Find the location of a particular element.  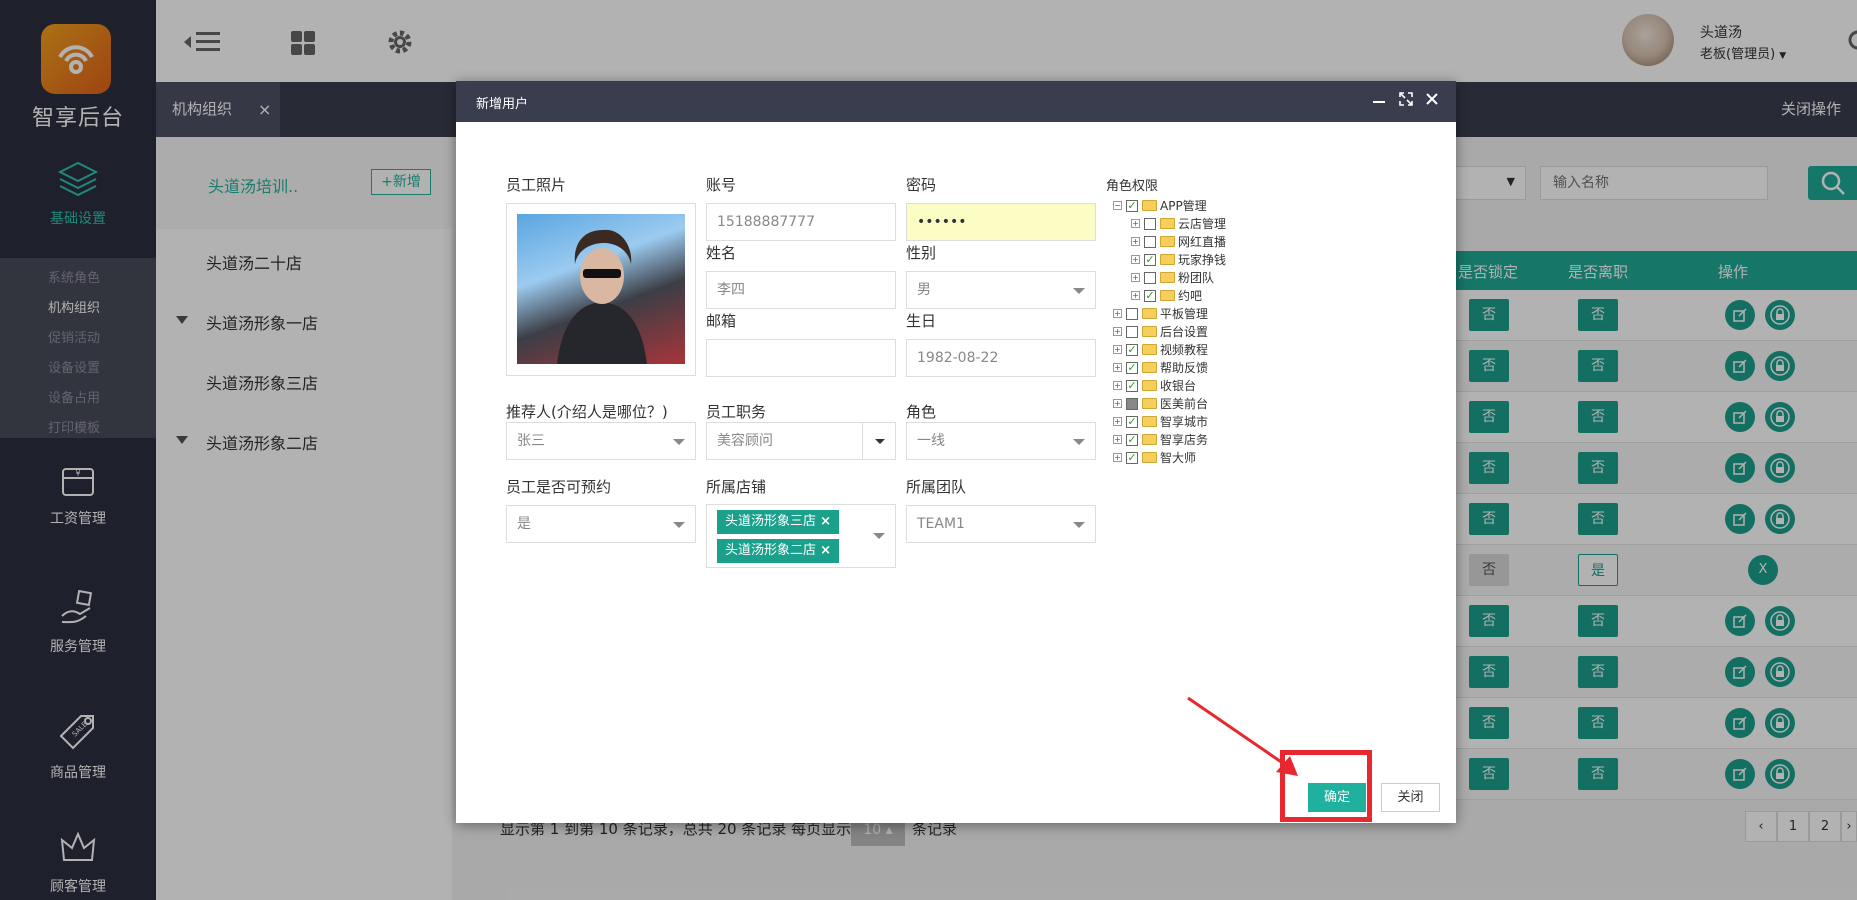

tree-node: + ✓ 帮助反馈 is located at coordinates (1160, 367).